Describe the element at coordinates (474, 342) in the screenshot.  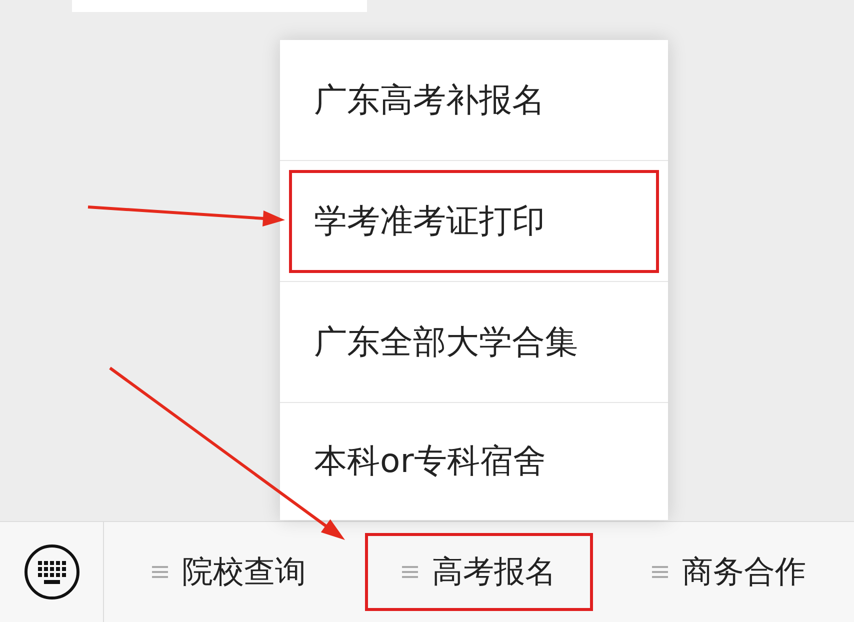
I see `menu-item: 广东全部大学合集` at that location.